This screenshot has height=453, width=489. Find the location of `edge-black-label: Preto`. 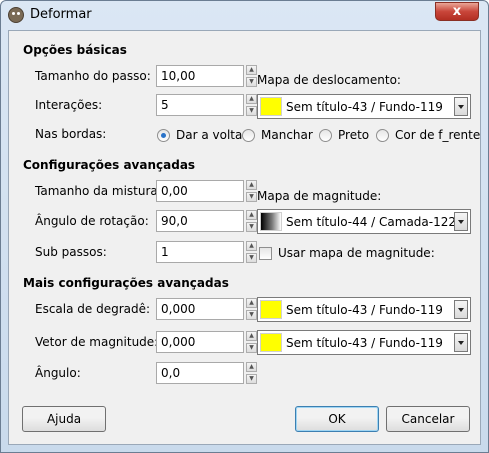

edge-black-label: Preto is located at coordinates (353, 135).